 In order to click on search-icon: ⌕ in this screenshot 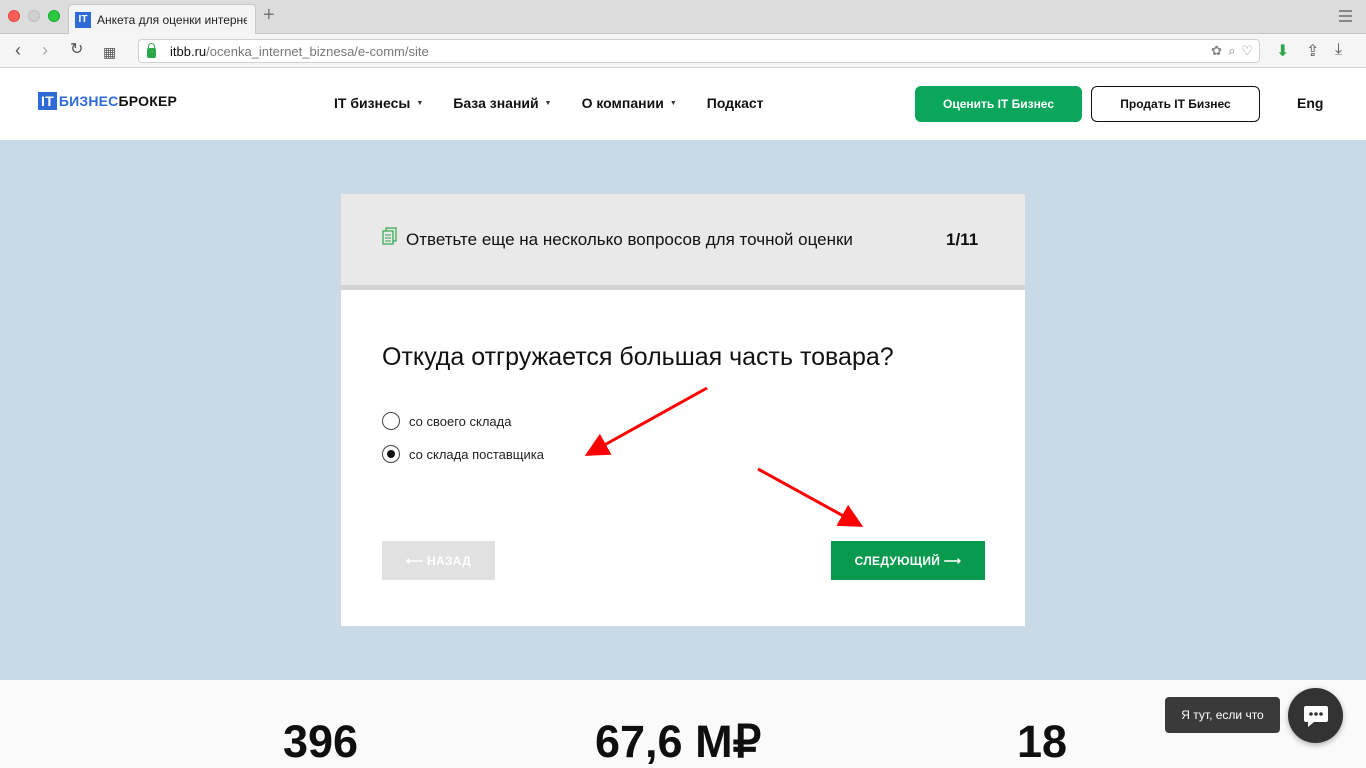, I will do `click(1231, 51)`.